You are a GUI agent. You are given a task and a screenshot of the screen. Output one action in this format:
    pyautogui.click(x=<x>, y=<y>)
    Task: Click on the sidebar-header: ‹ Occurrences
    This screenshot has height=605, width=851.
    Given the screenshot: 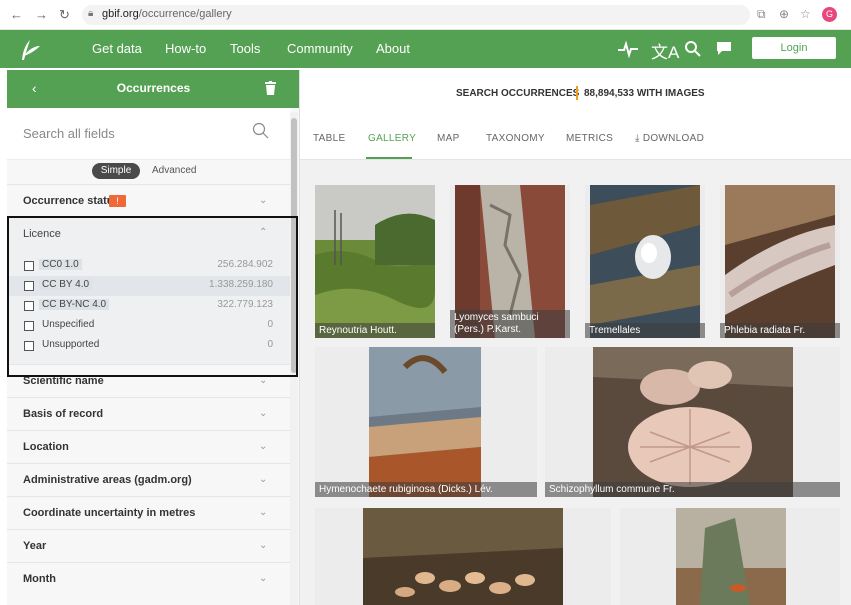 What is the action you would take?
    pyautogui.click(x=153, y=89)
    